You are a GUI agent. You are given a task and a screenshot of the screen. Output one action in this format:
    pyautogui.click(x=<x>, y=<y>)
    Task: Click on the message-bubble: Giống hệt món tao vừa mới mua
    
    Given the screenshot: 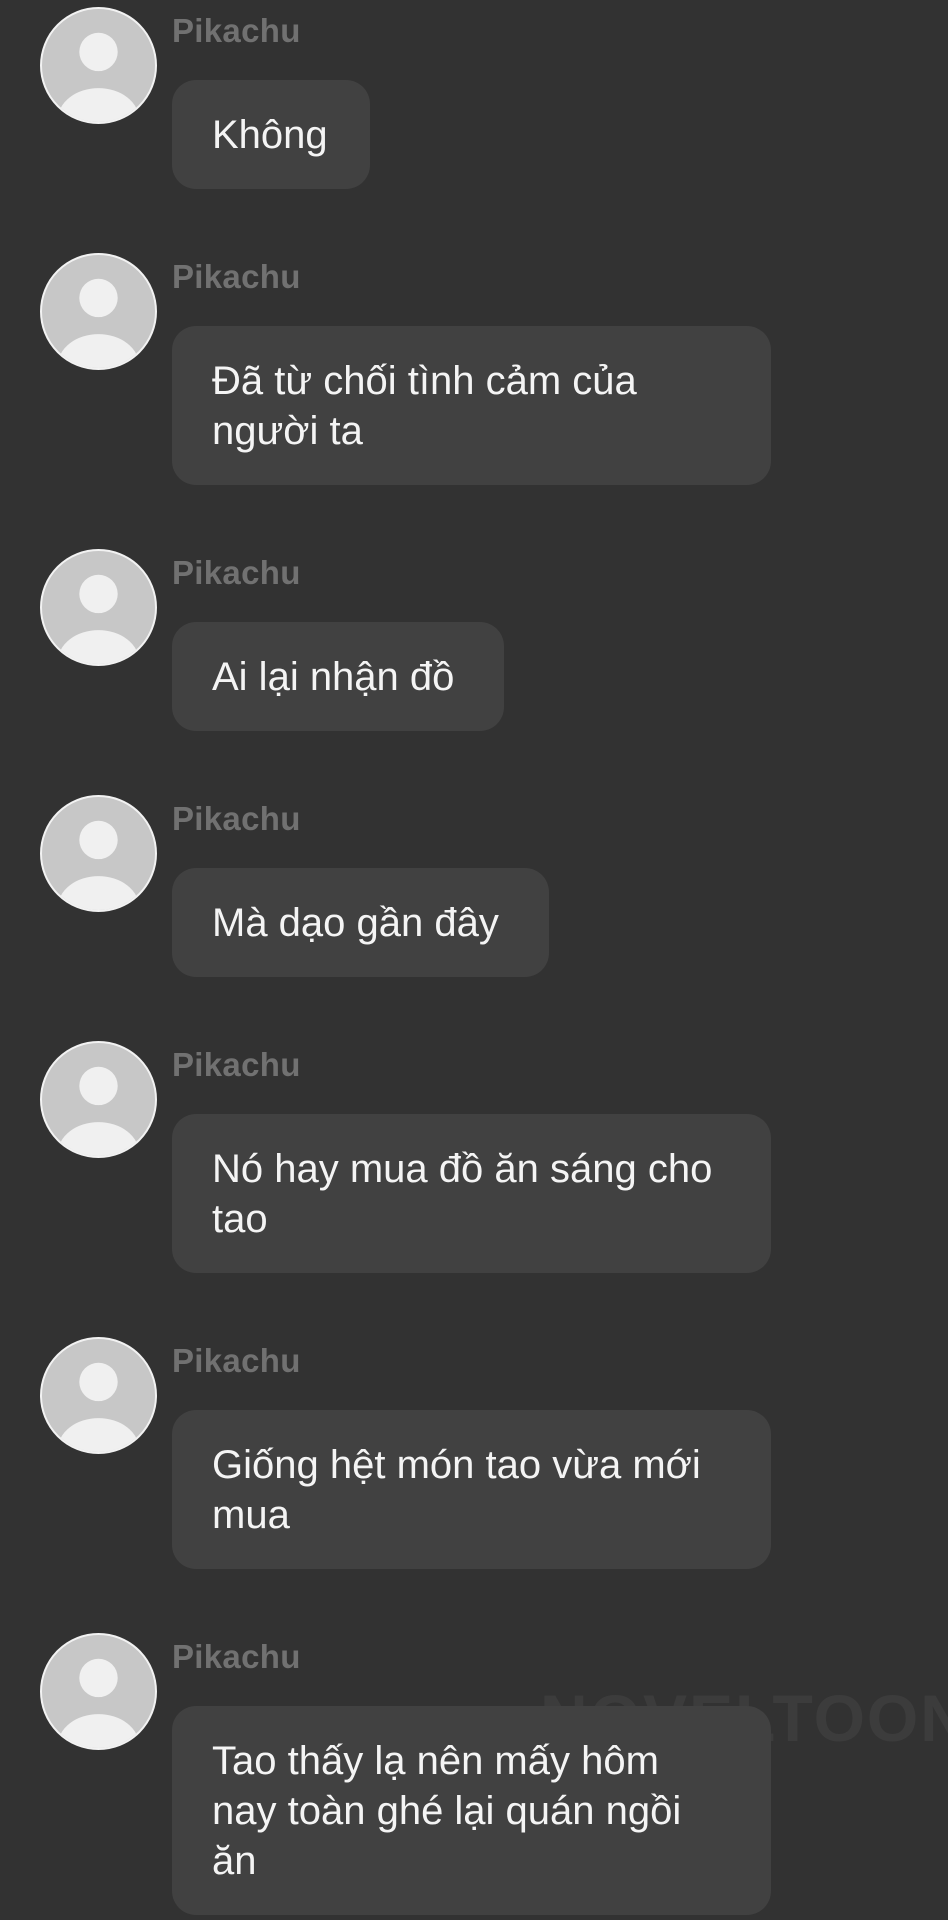 What is the action you would take?
    pyautogui.click(x=471, y=1489)
    